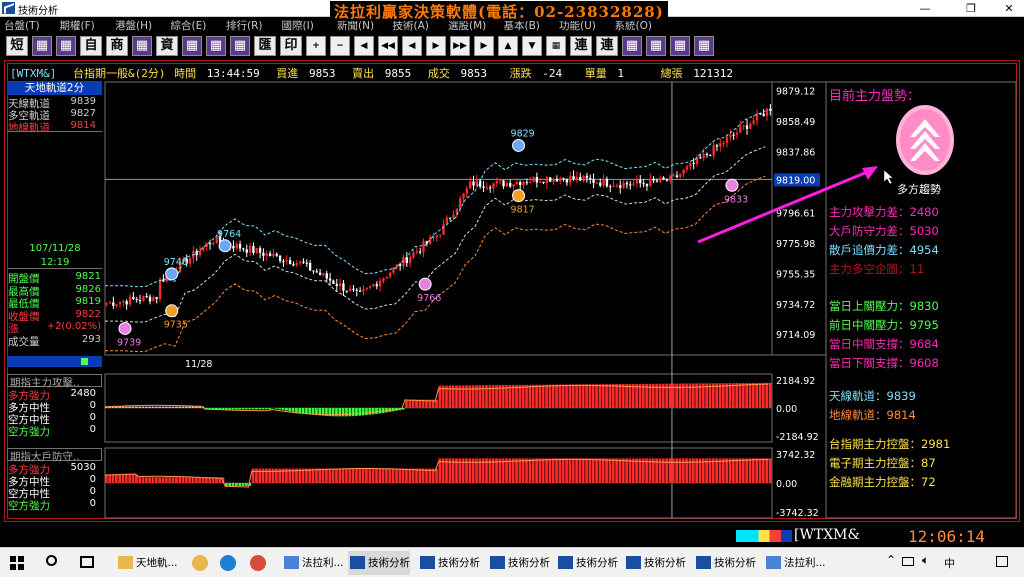 This screenshot has width=1024, height=577. Describe the element at coordinates (655, 563) in the screenshot. I see `taskbar-app-6: 技術分析` at that location.